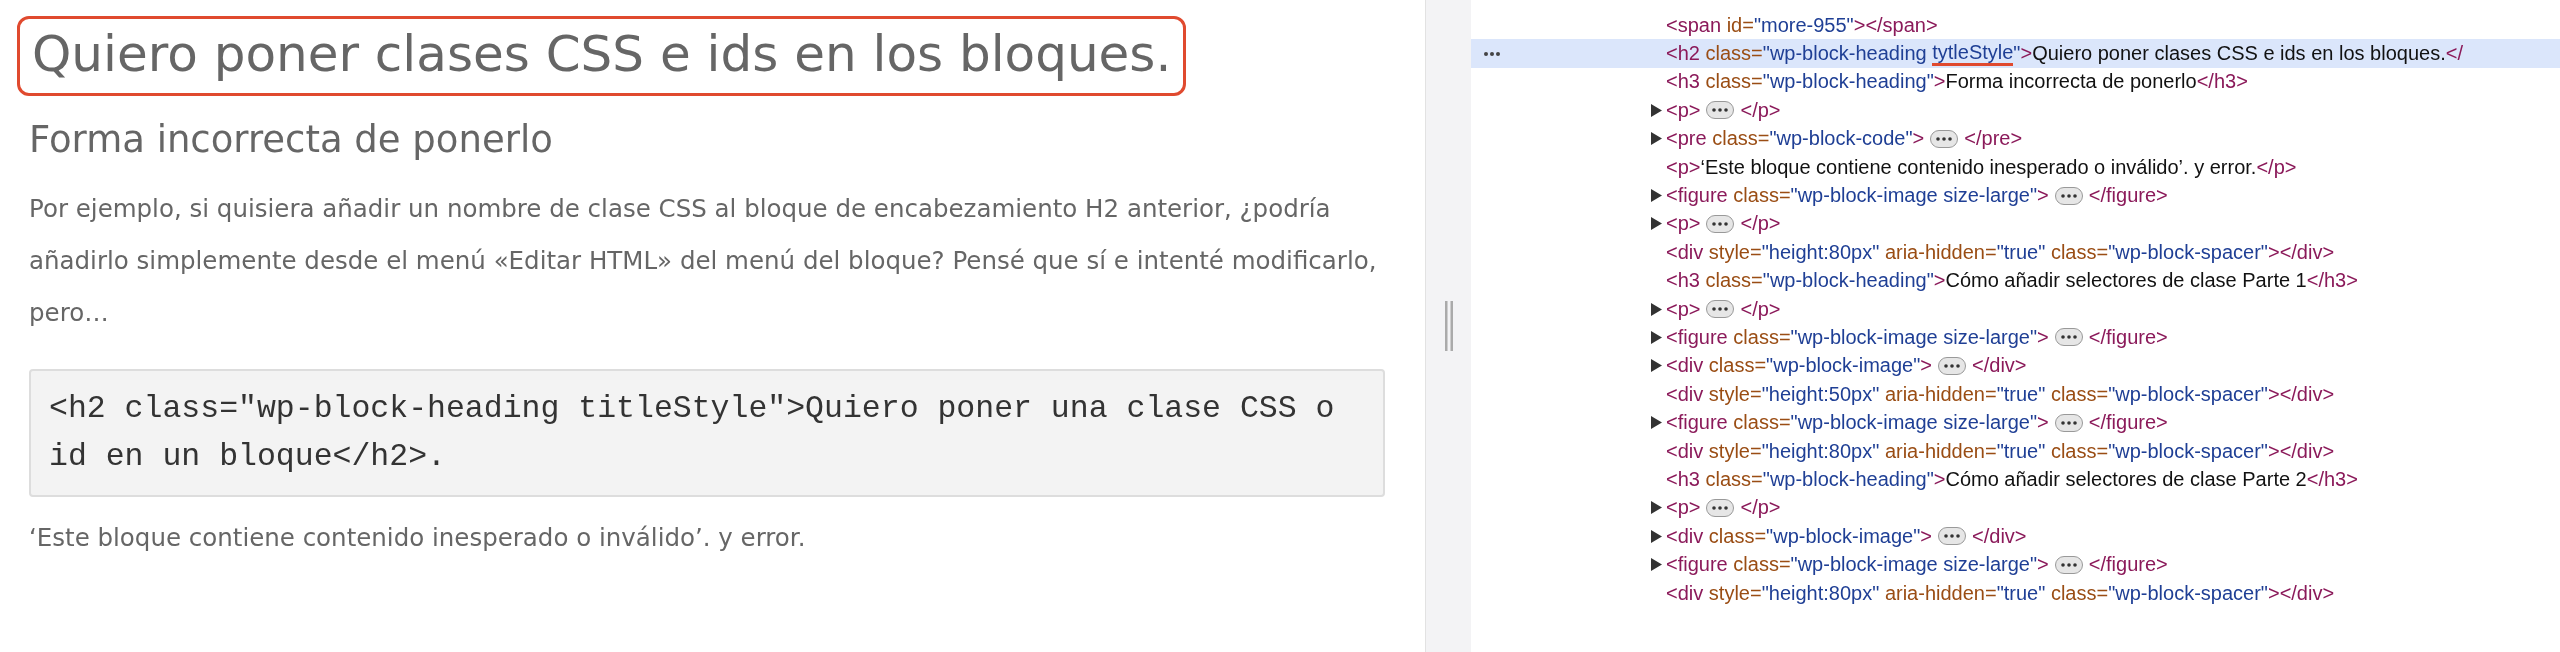 The height and width of the screenshot is (652, 2560). Describe the element at coordinates (1820, 593) in the screenshot. I see `attribute-value: "height:80px"` at that location.